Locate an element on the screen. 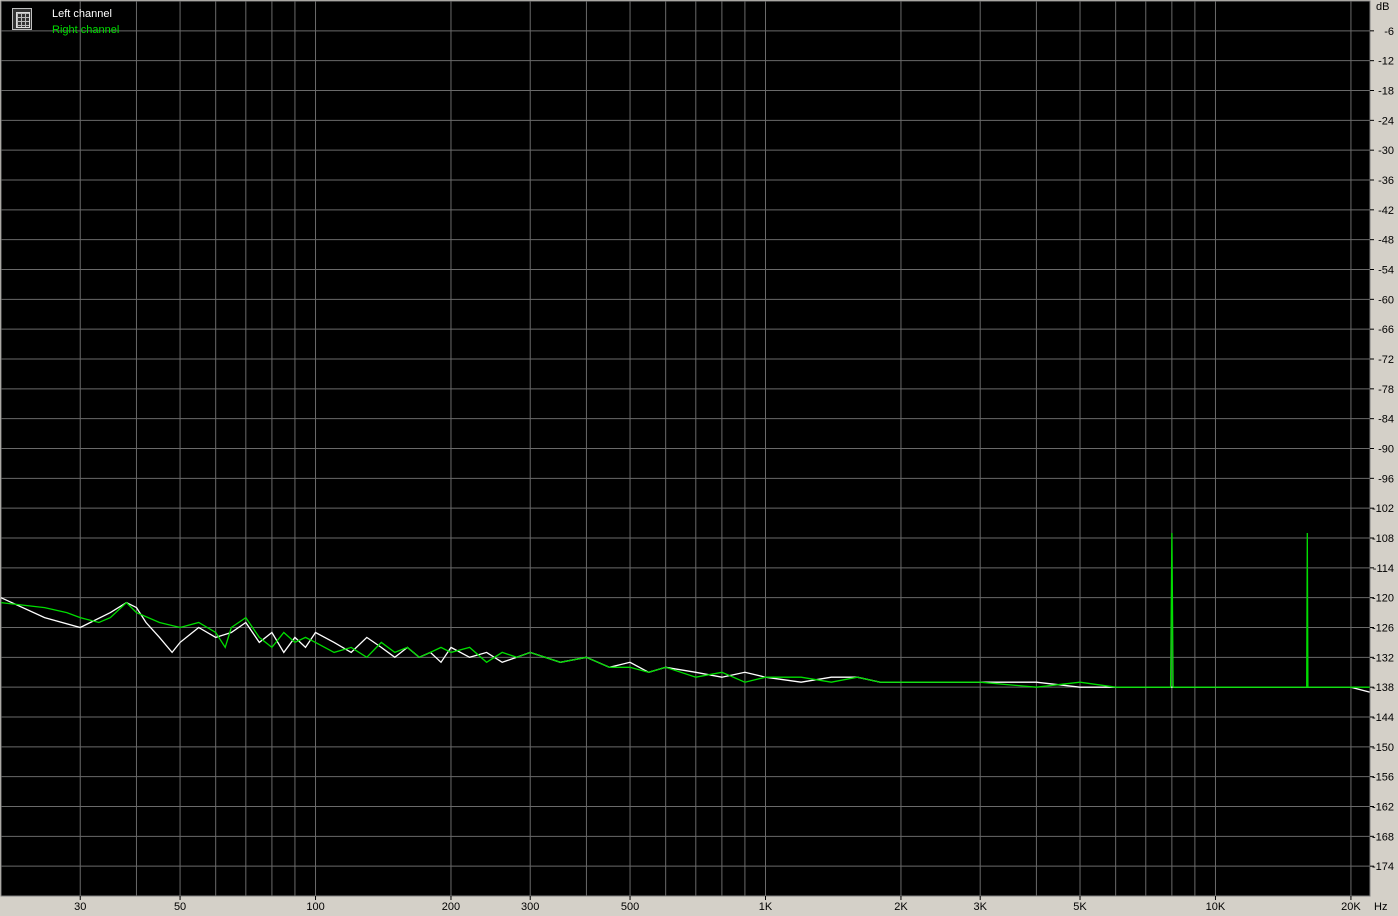 The height and width of the screenshot is (916, 1398). y-tick-label: -174 is located at coordinates (1383, 867).